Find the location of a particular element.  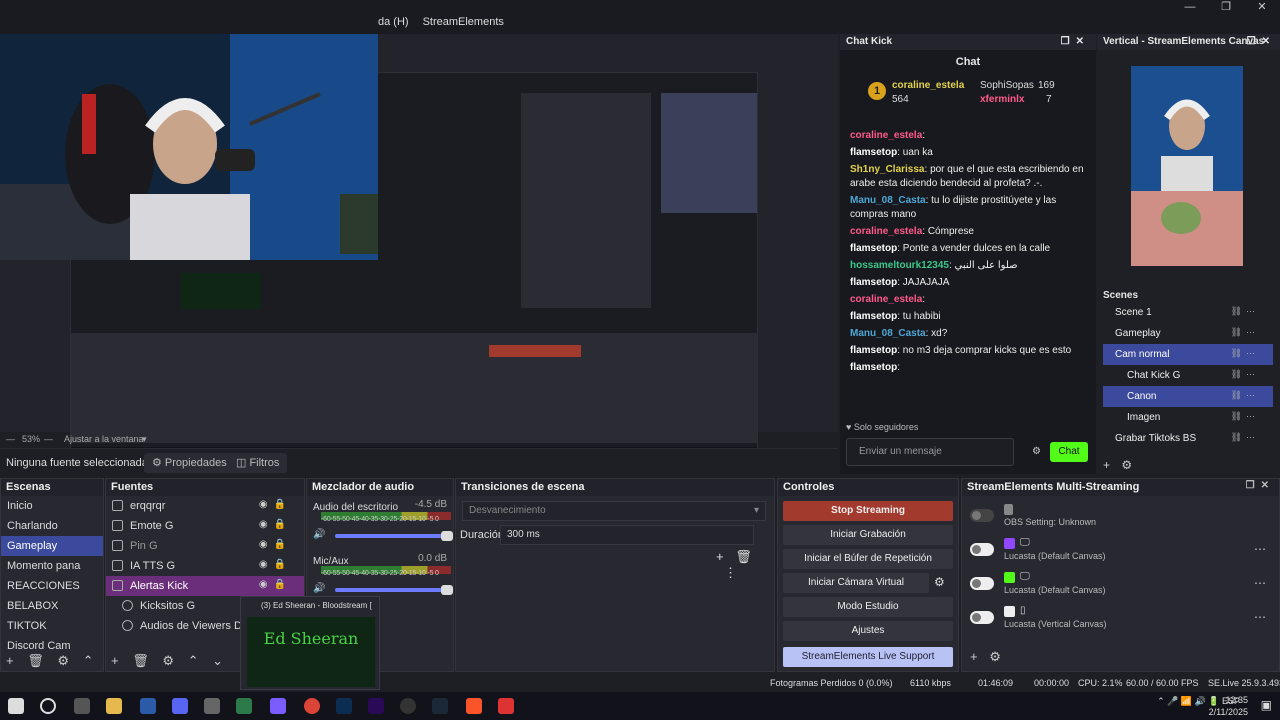

vertical-scene-item: Imagen ⛓⋯ is located at coordinates (1188, 417).